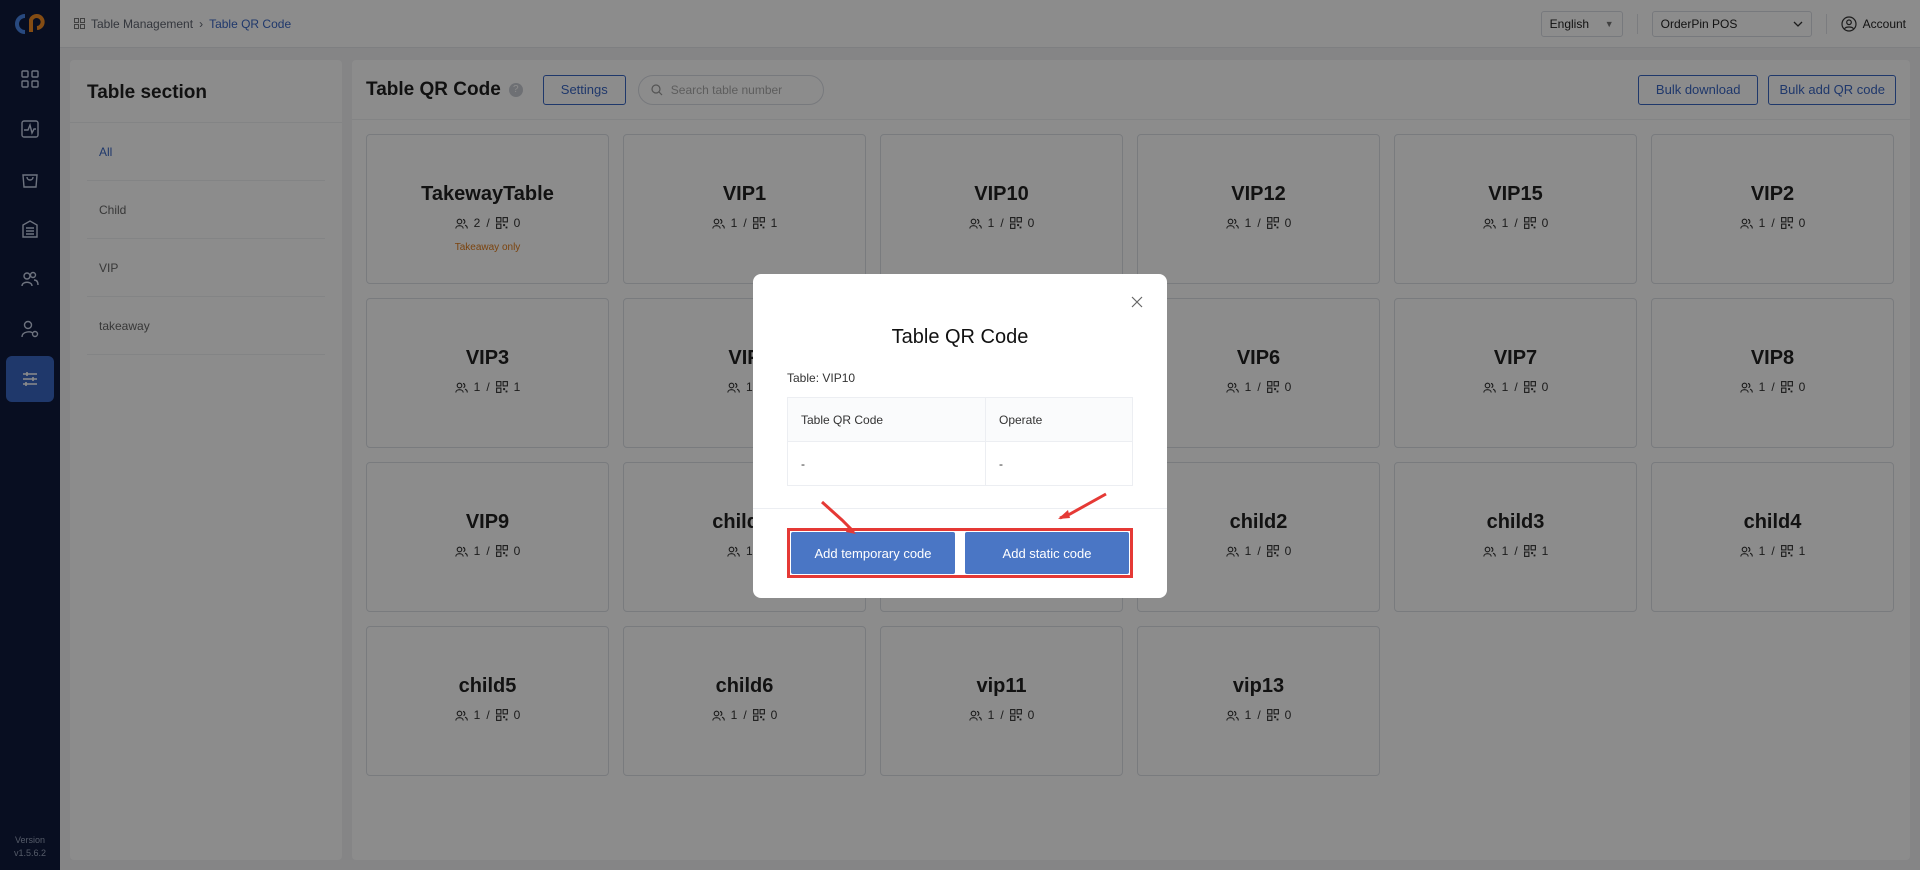 The height and width of the screenshot is (870, 1920). I want to click on add-static-code-button: Add static code, so click(1047, 553).